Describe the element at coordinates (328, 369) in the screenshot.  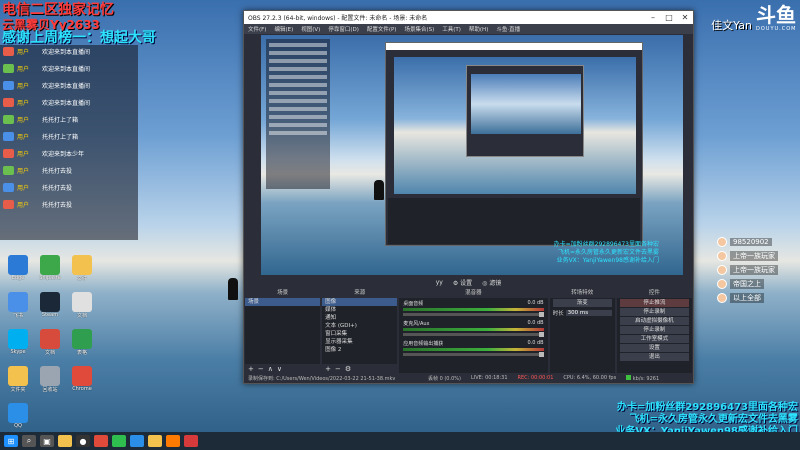
I see `add-source-icon: +` at that location.